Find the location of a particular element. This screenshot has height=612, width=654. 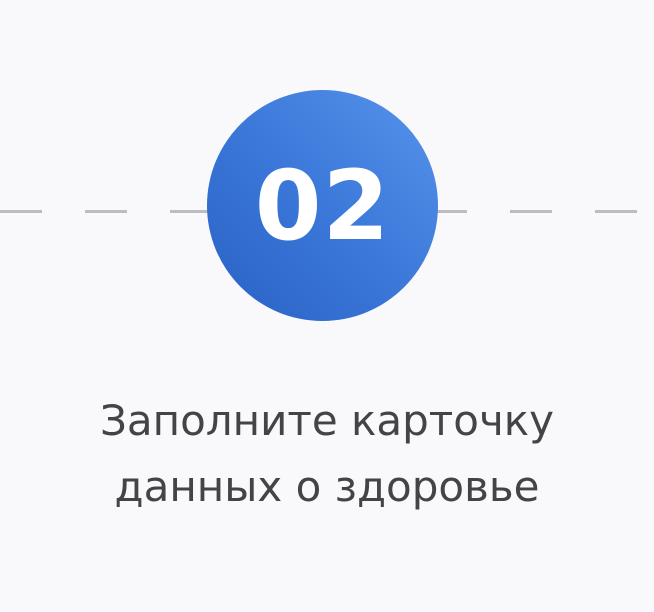

step-number-badge: 02 is located at coordinates (322, 205).